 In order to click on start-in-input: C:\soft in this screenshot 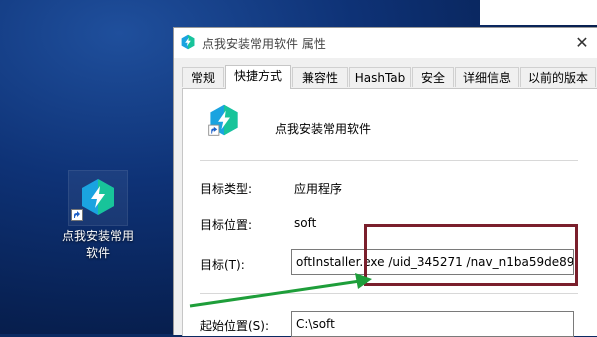, I will do `click(432, 324)`.